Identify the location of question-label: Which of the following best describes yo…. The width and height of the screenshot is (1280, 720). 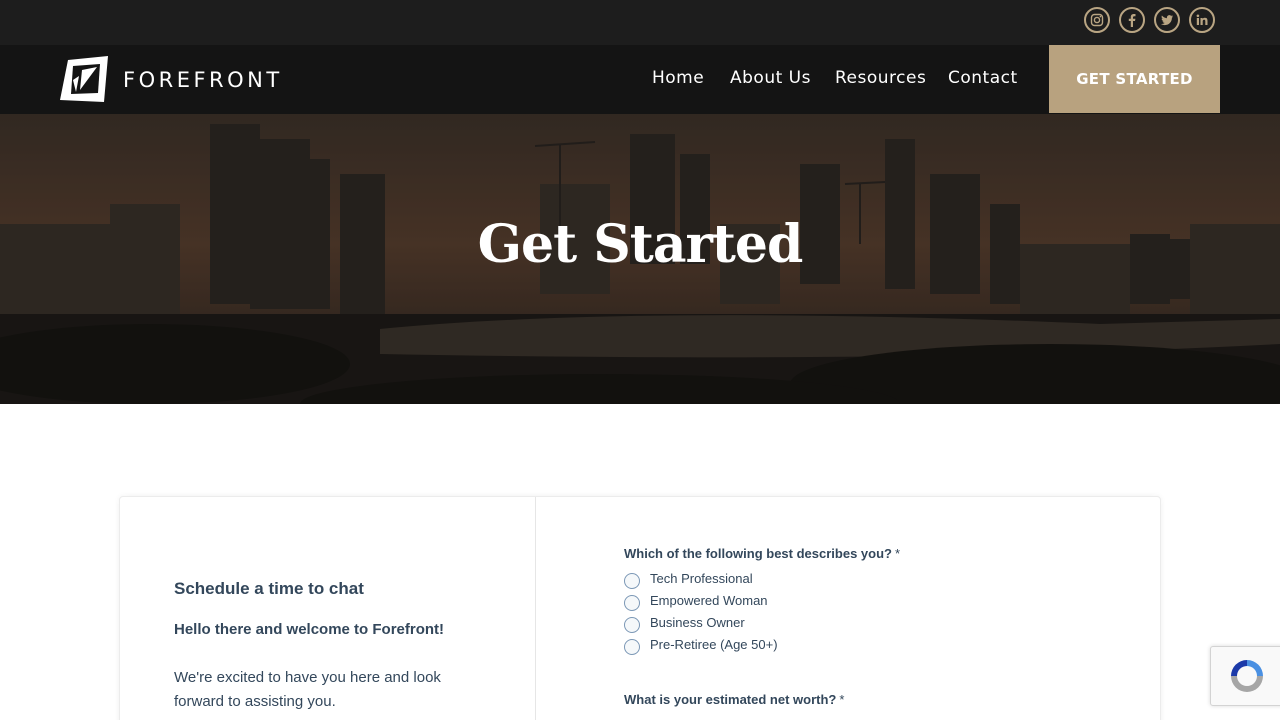
(758, 553).